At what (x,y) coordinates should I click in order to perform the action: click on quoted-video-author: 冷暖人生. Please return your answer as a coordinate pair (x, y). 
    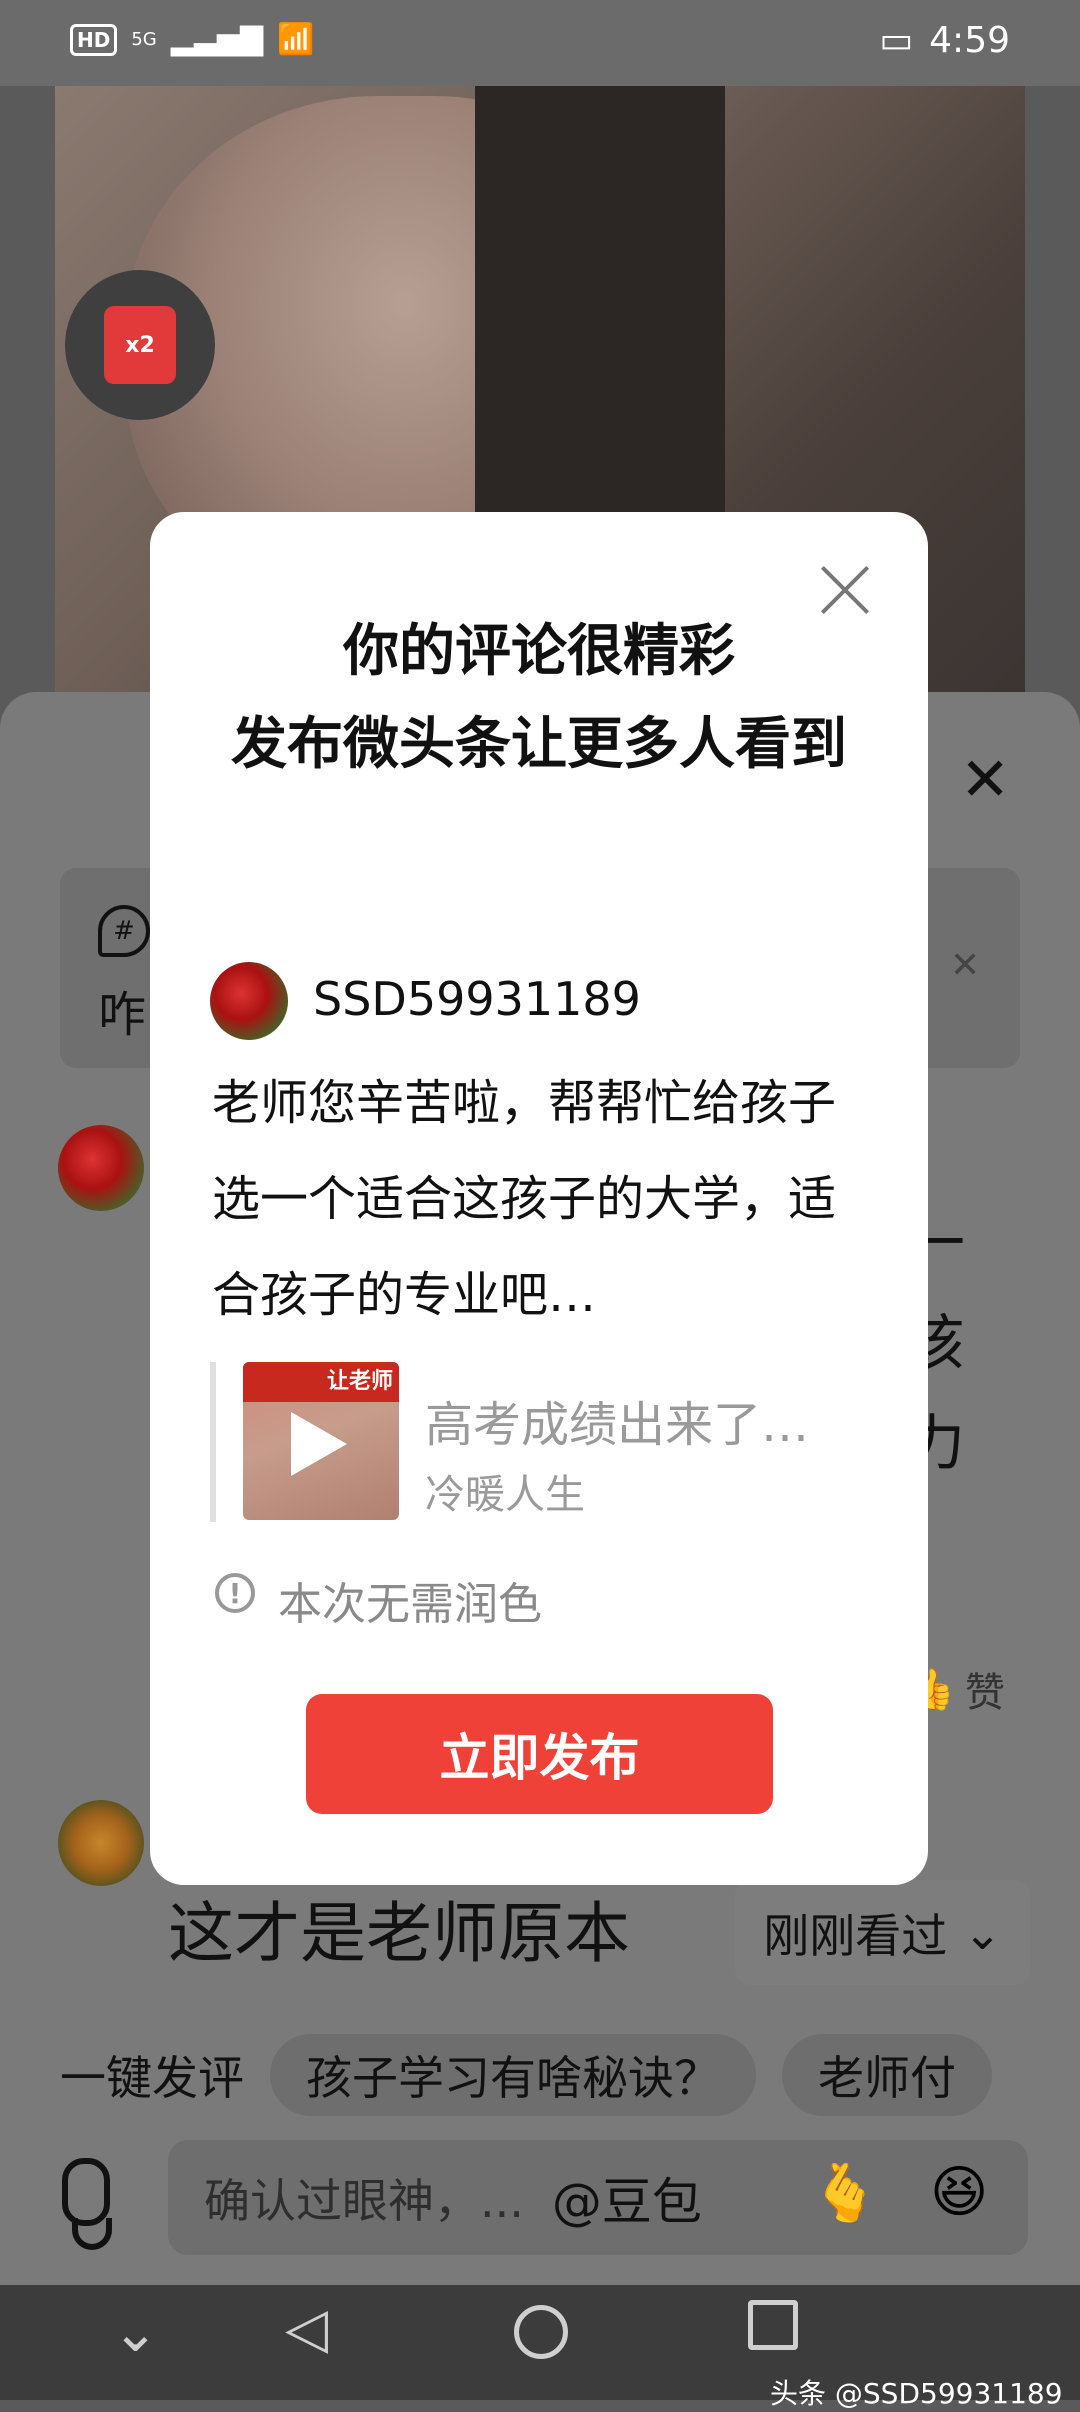
    Looking at the image, I should click on (505, 1495).